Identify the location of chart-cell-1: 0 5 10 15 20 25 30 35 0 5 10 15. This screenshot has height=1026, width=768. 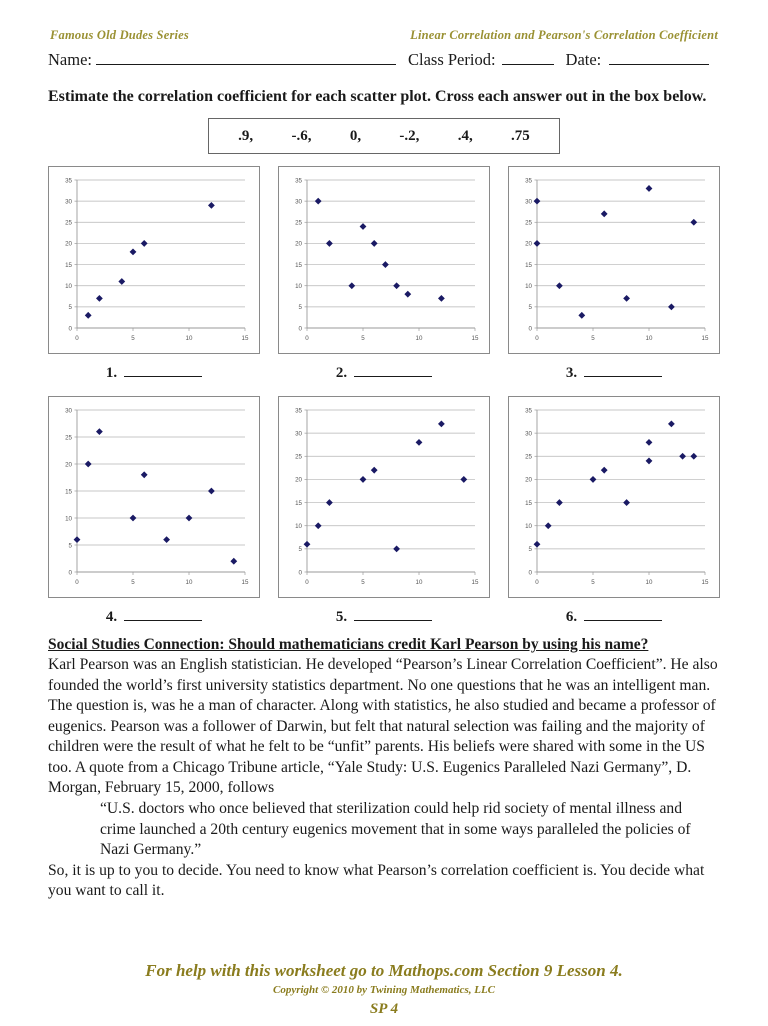
(154, 260).